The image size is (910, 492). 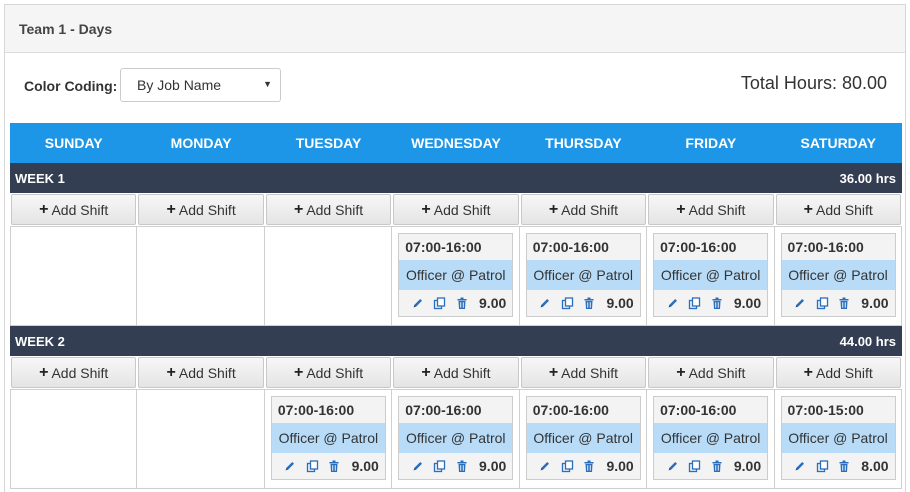 I want to click on day-cell-friday: 07:00-16:00 Officer @ Patrol 9.00, so click(x=711, y=276).